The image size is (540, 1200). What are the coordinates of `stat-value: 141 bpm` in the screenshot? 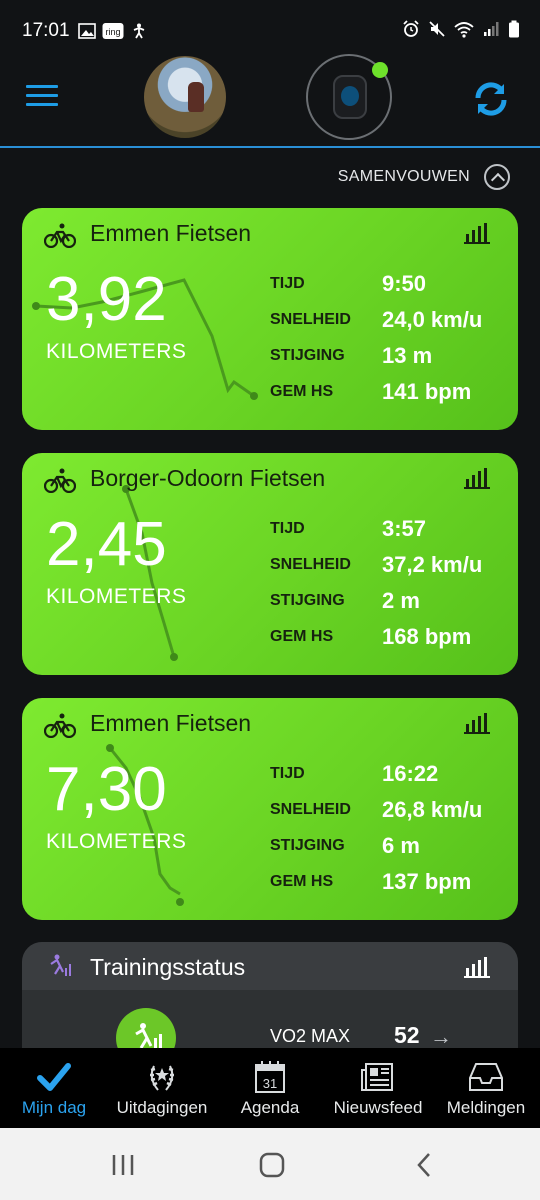 It's located at (427, 391).